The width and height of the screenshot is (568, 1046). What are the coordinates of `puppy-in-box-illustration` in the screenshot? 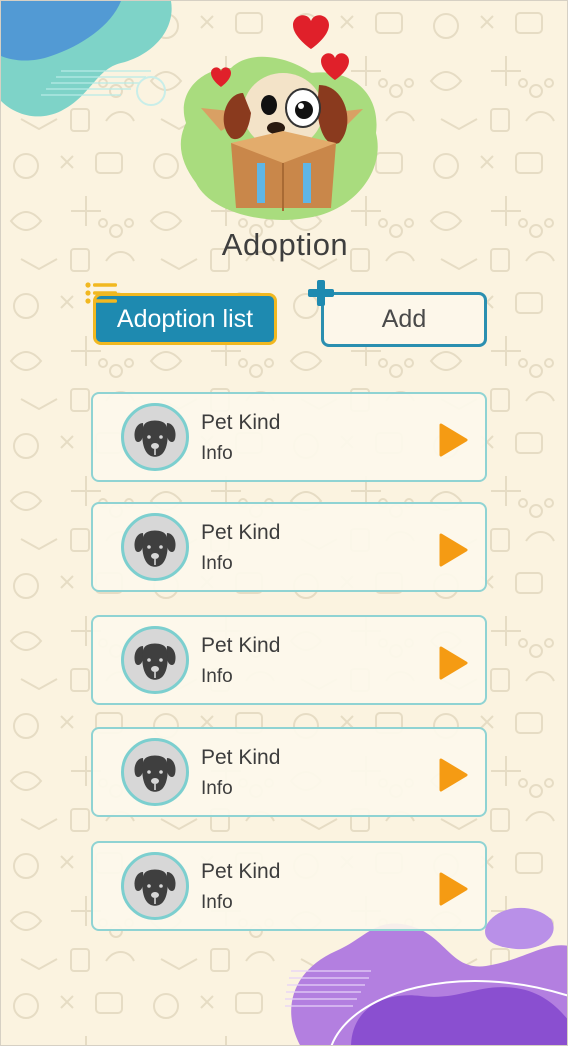 It's located at (279, 117).